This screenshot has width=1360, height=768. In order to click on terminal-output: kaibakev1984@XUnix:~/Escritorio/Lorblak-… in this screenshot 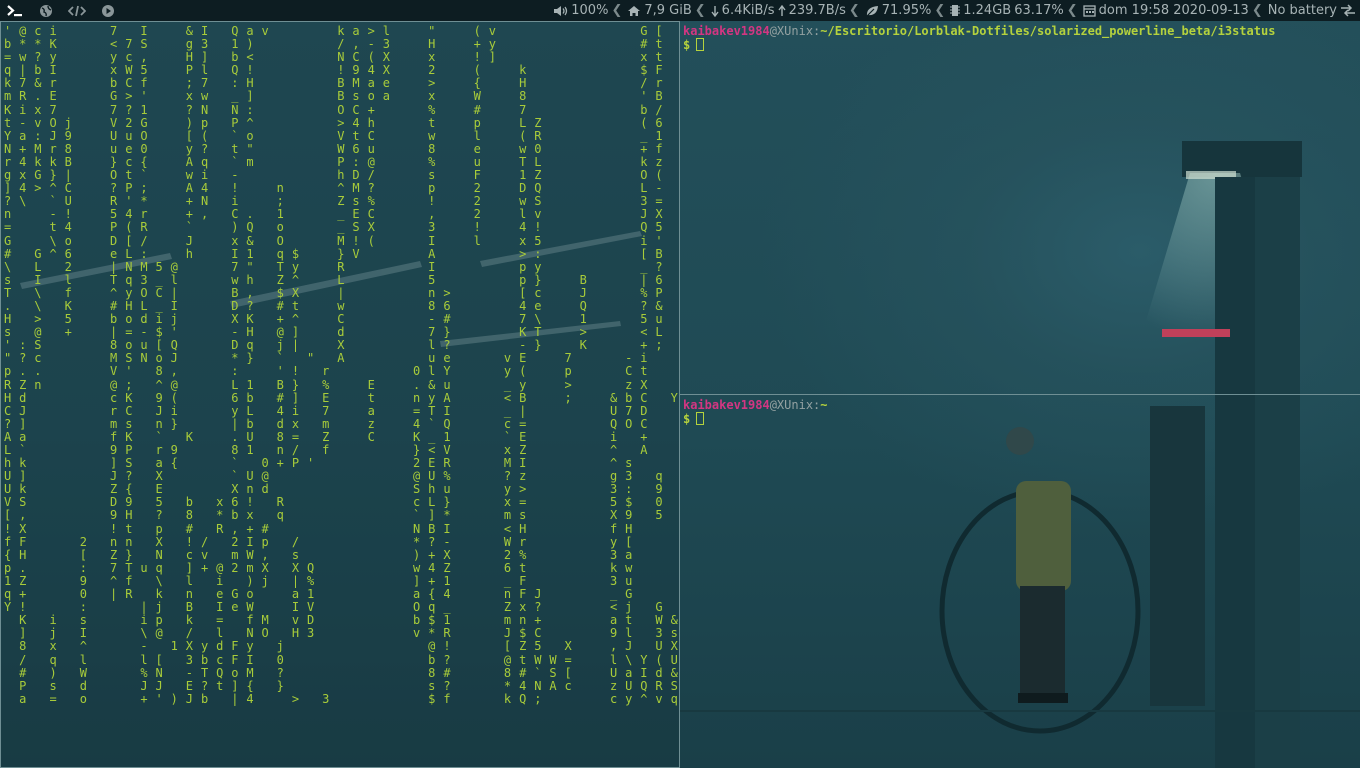, I will do `click(979, 38)`.